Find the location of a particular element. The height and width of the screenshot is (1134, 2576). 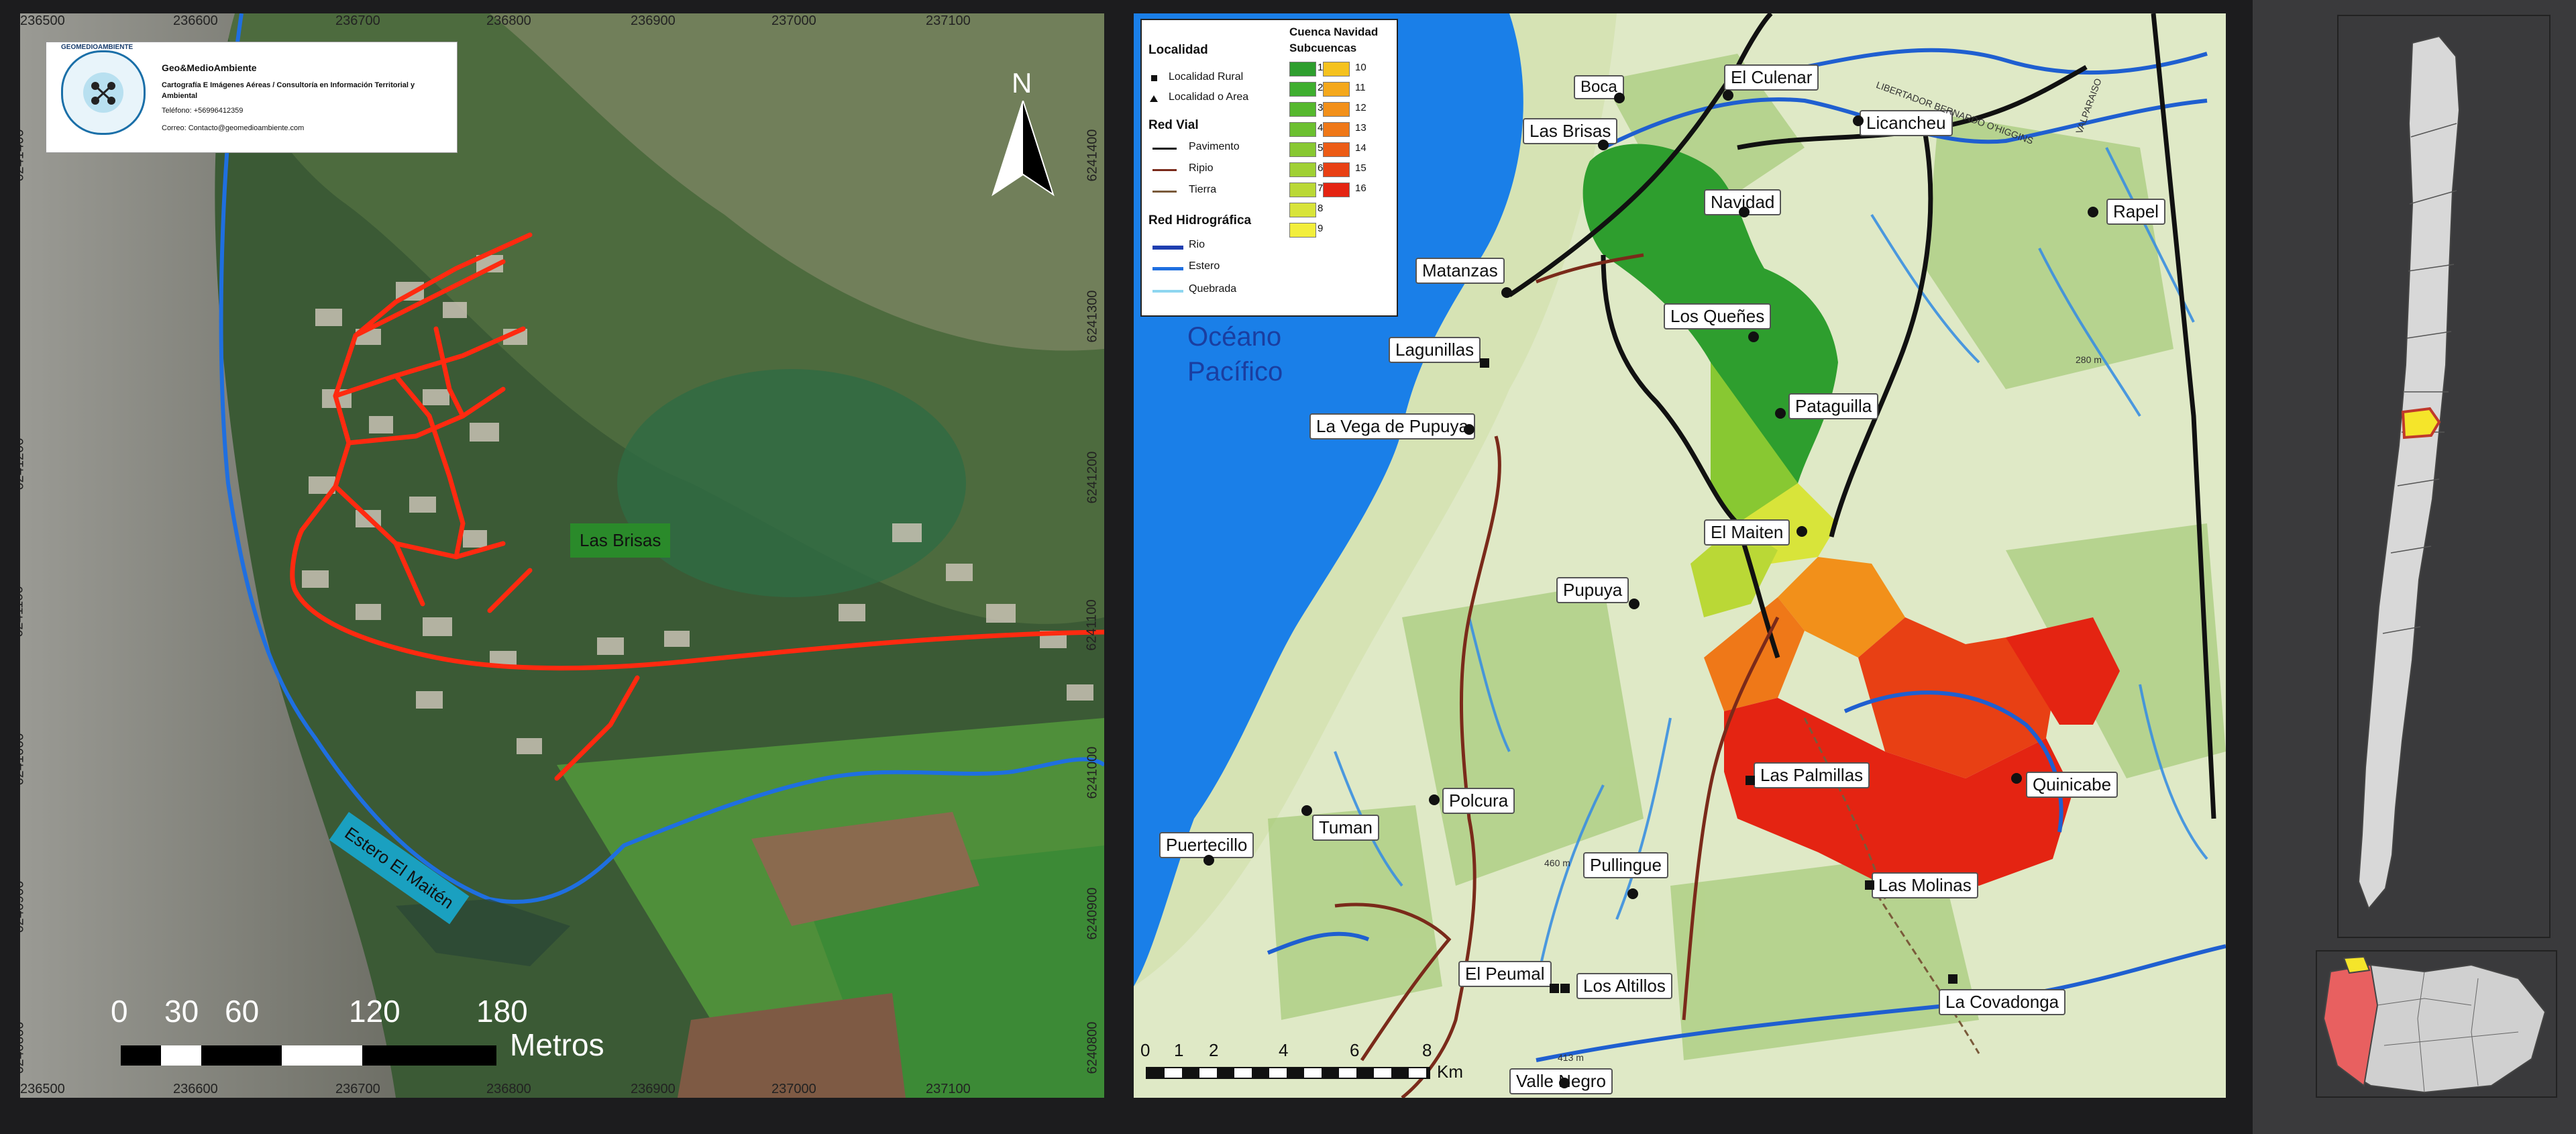

left-tick-5: 6240800 is located at coordinates (23, 1047).